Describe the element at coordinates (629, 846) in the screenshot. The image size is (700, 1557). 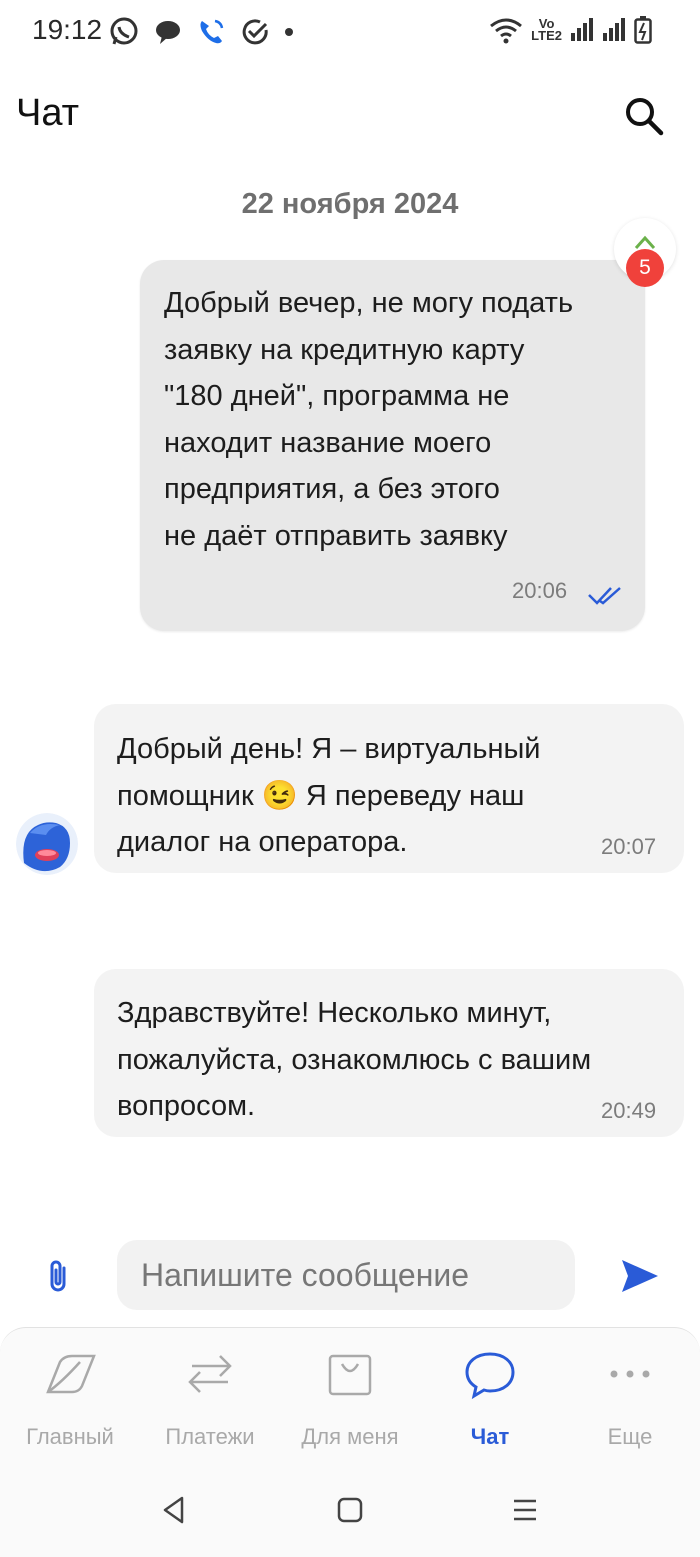
I see `message-time: 20:07` at that location.